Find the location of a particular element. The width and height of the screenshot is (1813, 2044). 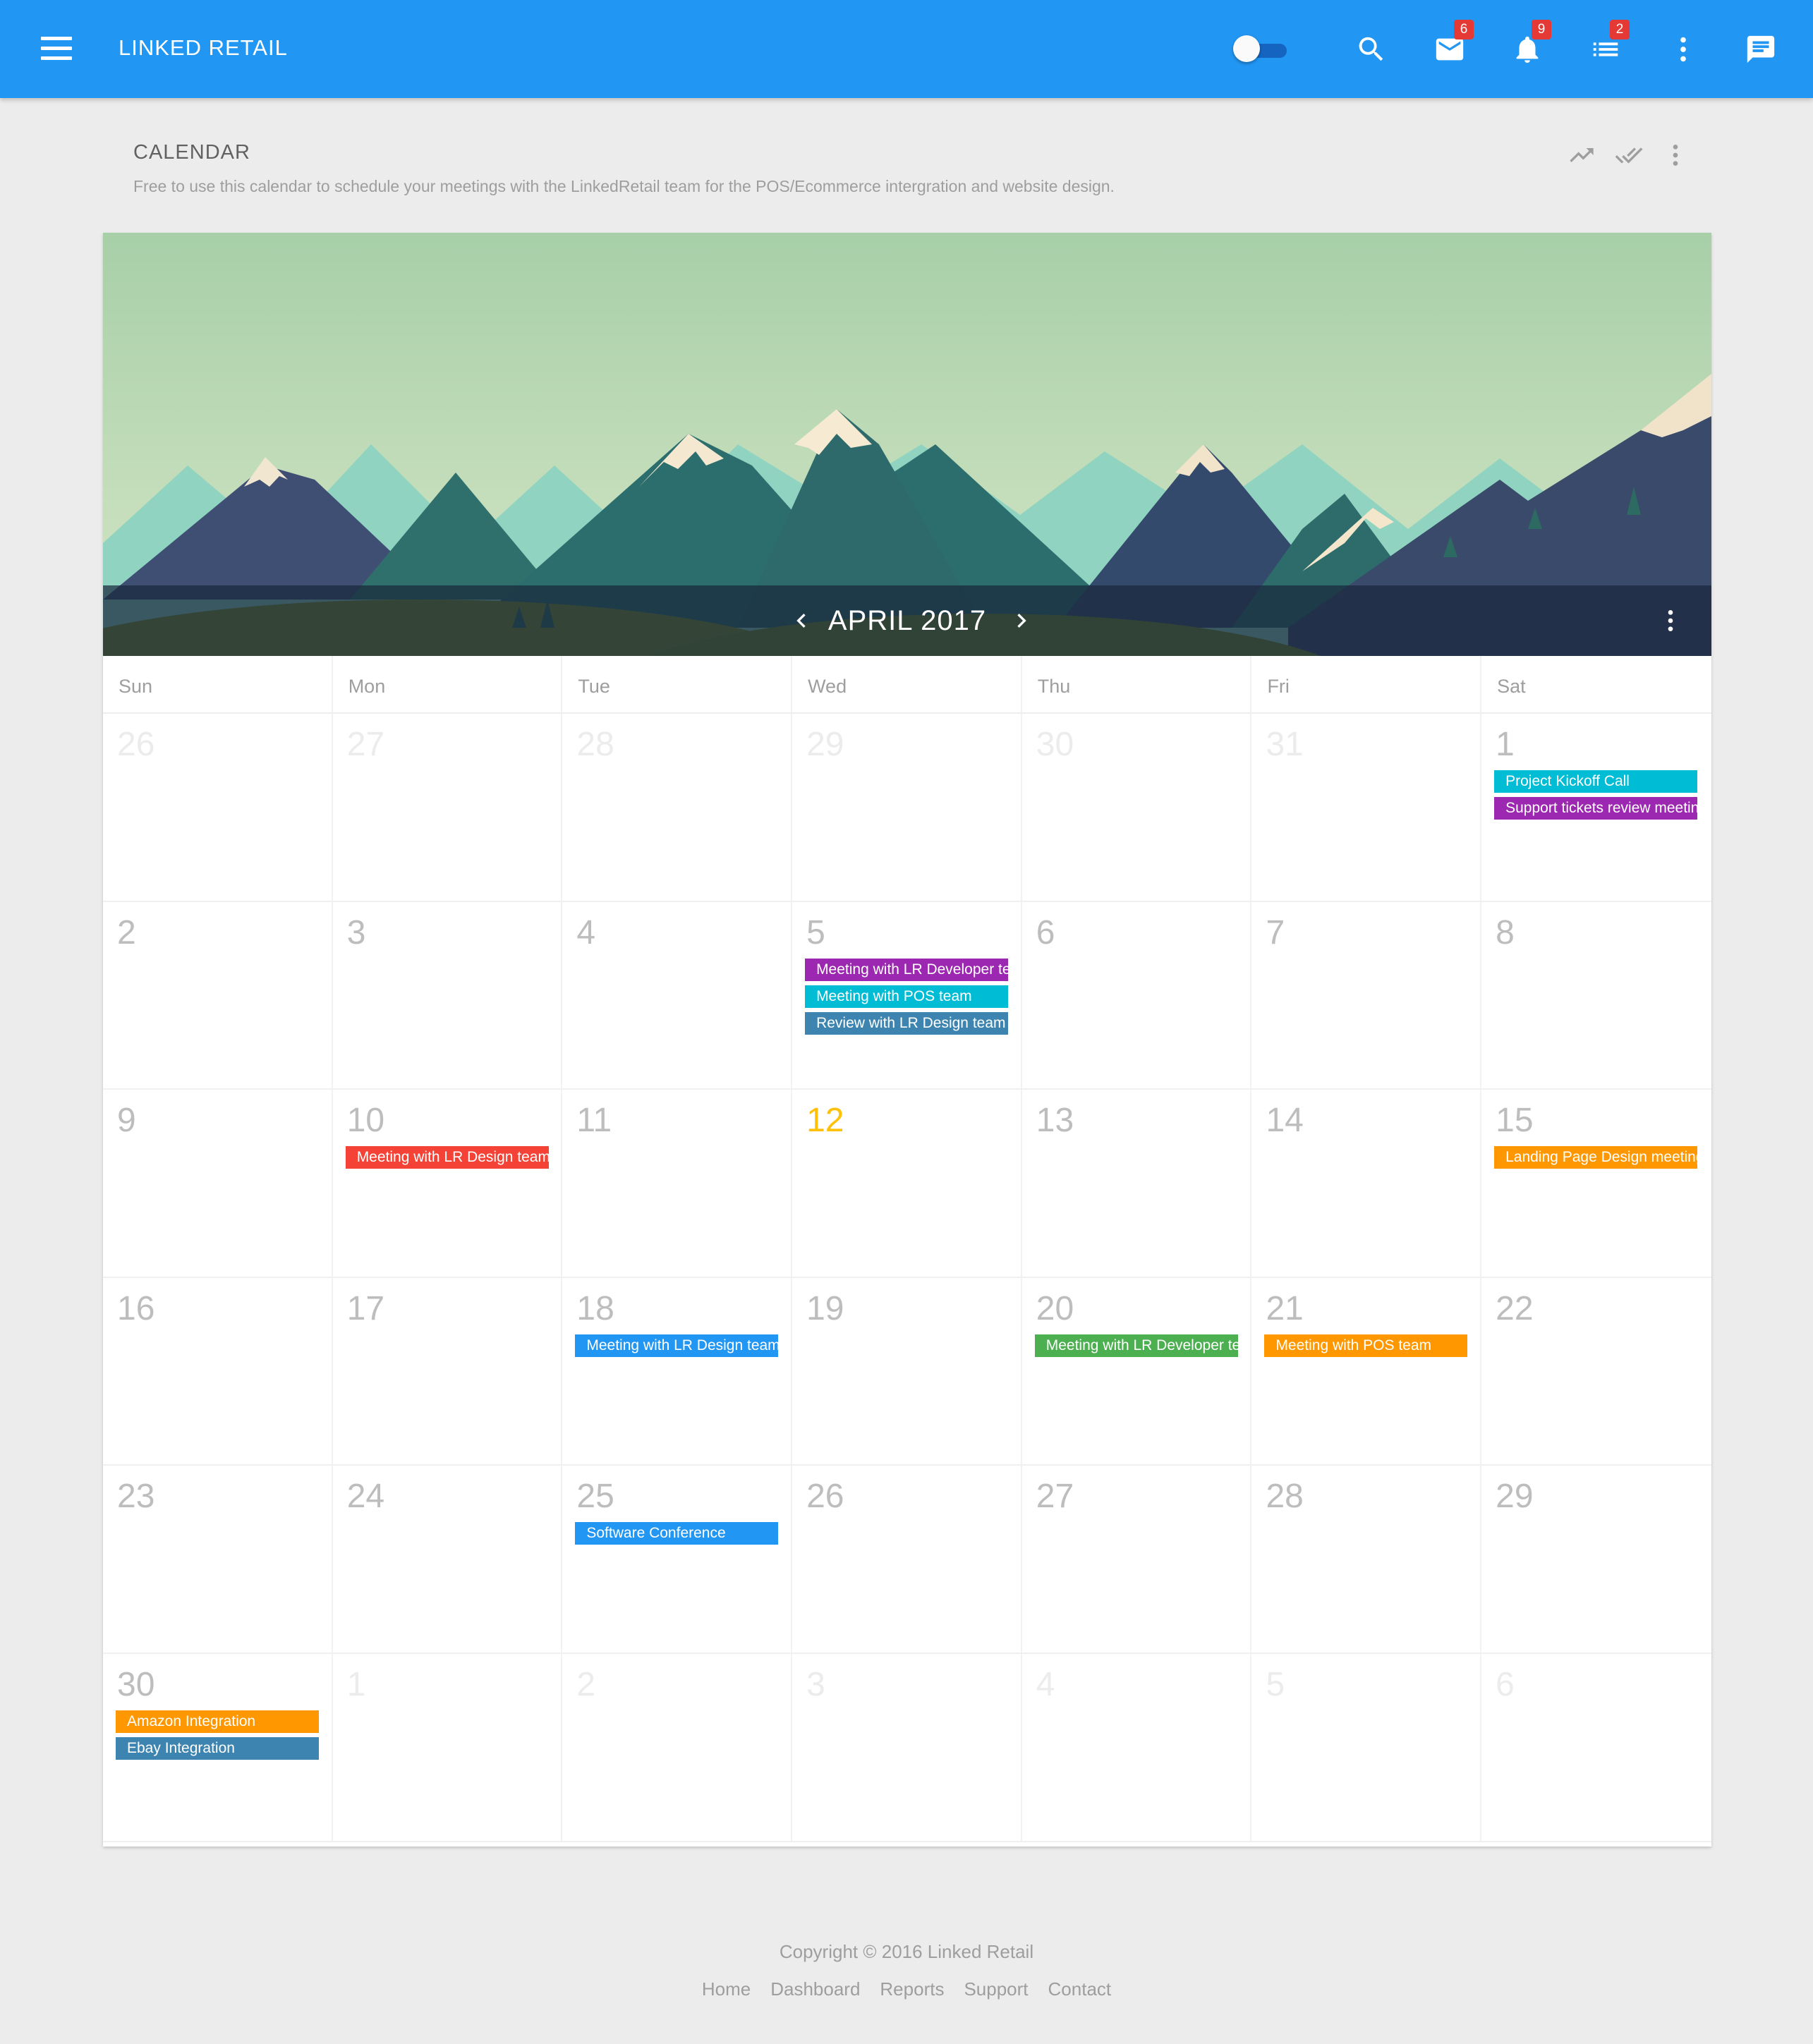

mail-icon: 6 is located at coordinates (1452, 44).